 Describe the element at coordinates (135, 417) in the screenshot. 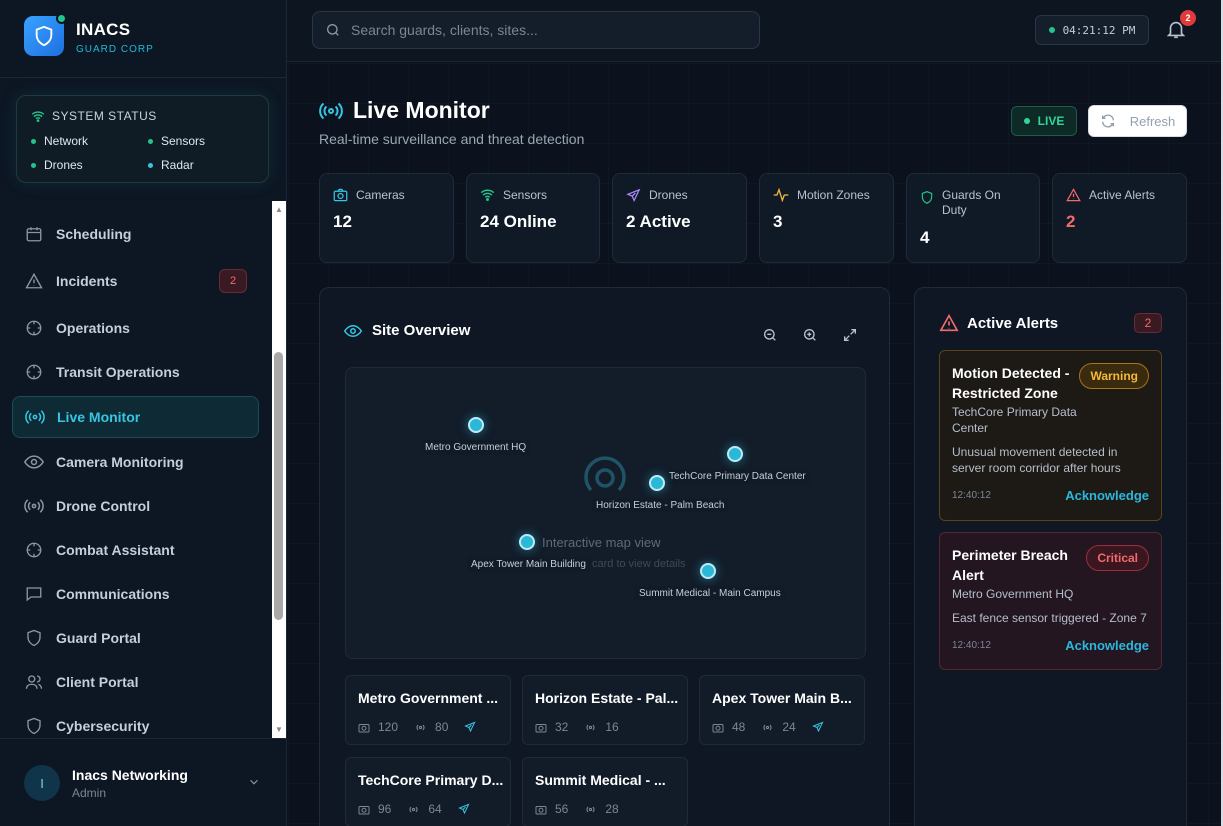

I see `sidebar-item-live-monitor: Live Monitor` at that location.